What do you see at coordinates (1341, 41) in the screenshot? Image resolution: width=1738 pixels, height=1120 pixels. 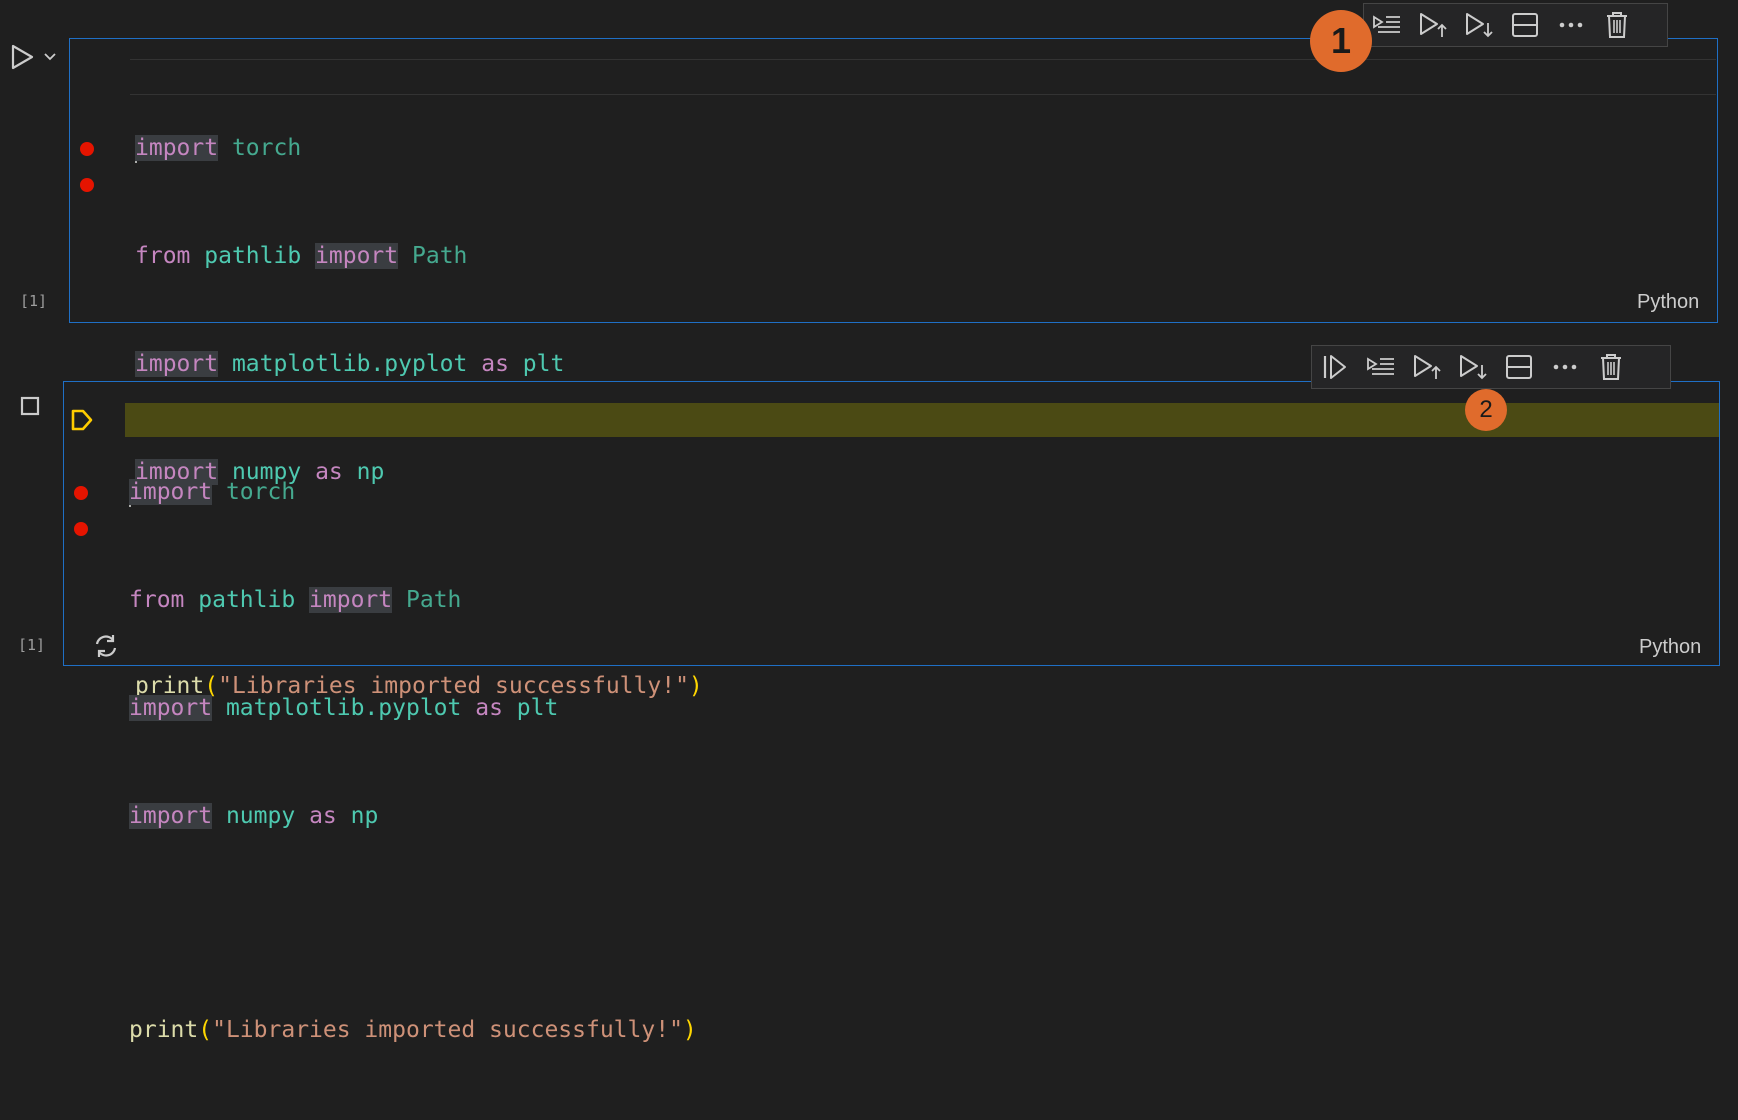 I see `callout-badge-1: 1` at bounding box center [1341, 41].